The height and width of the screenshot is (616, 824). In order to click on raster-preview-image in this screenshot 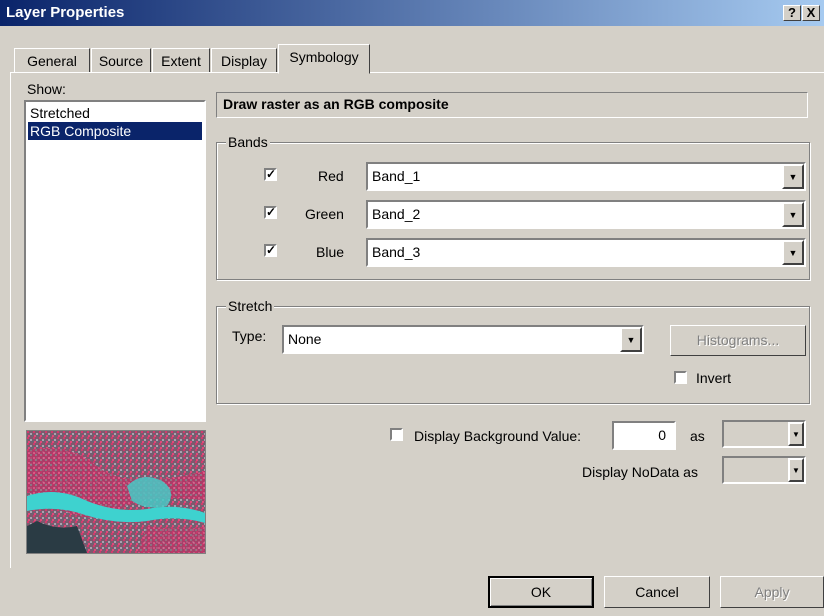, I will do `click(116, 492)`.